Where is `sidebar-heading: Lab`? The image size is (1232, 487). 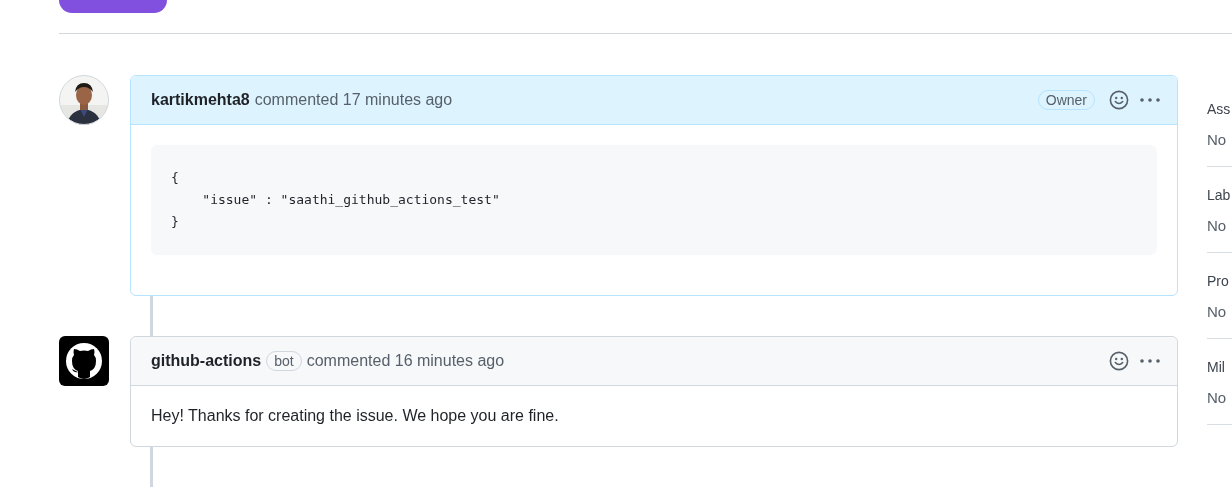 sidebar-heading: Lab is located at coordinates (1219, 195).